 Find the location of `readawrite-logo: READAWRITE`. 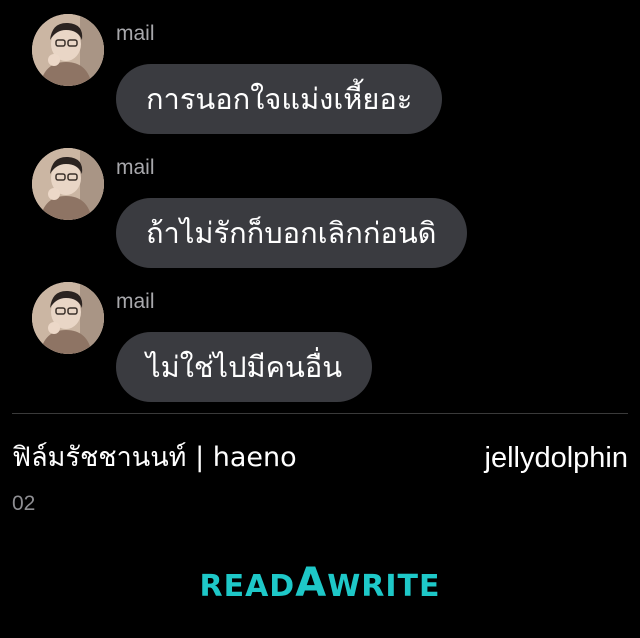

readawrite-logo: READAWRITE is located at coordinates (320, 583).